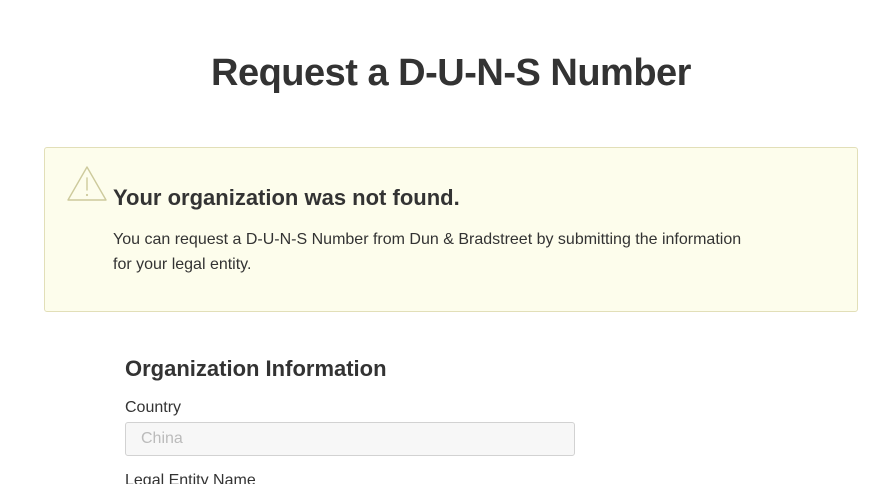  I want to click on warning-triangle-icon, so click(87, 184).